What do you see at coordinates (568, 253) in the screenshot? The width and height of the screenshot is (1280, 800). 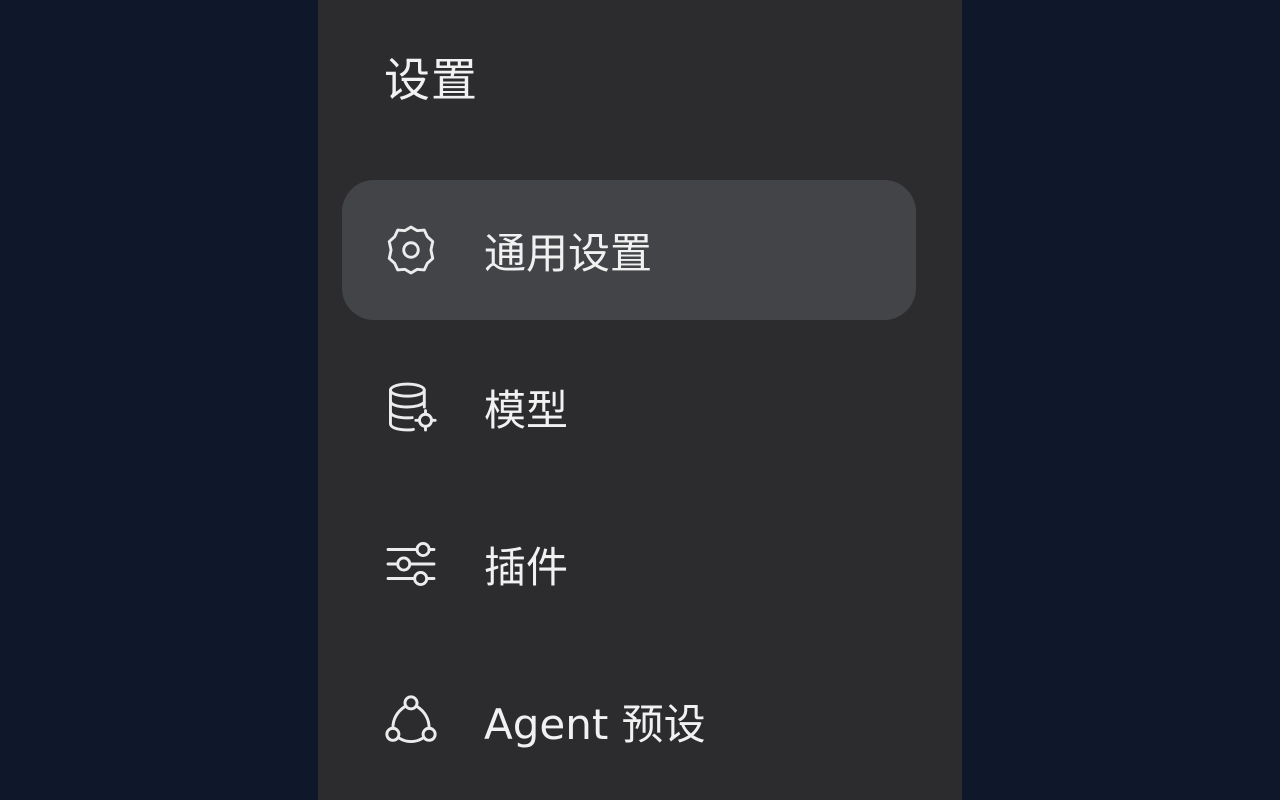 I see `menu-item-label: 通用设置` at bounding box center [568, 253].